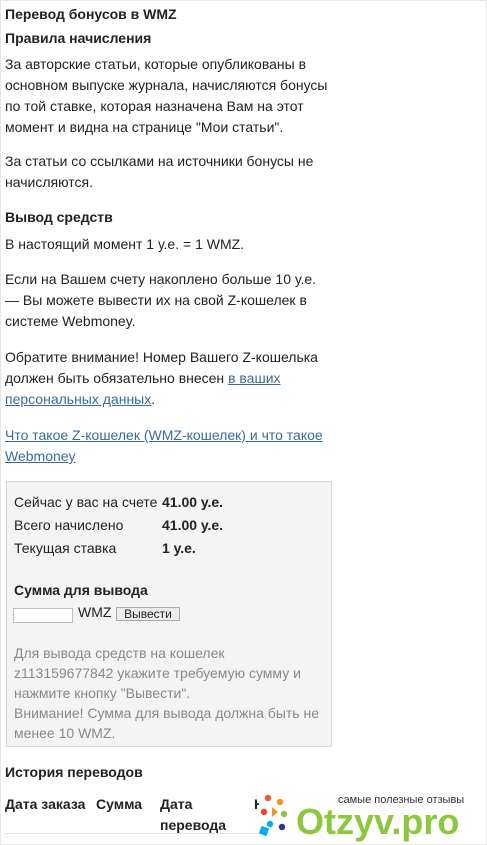  I want to click on note-line5: менее 10 WMZ., so click(65, 733).